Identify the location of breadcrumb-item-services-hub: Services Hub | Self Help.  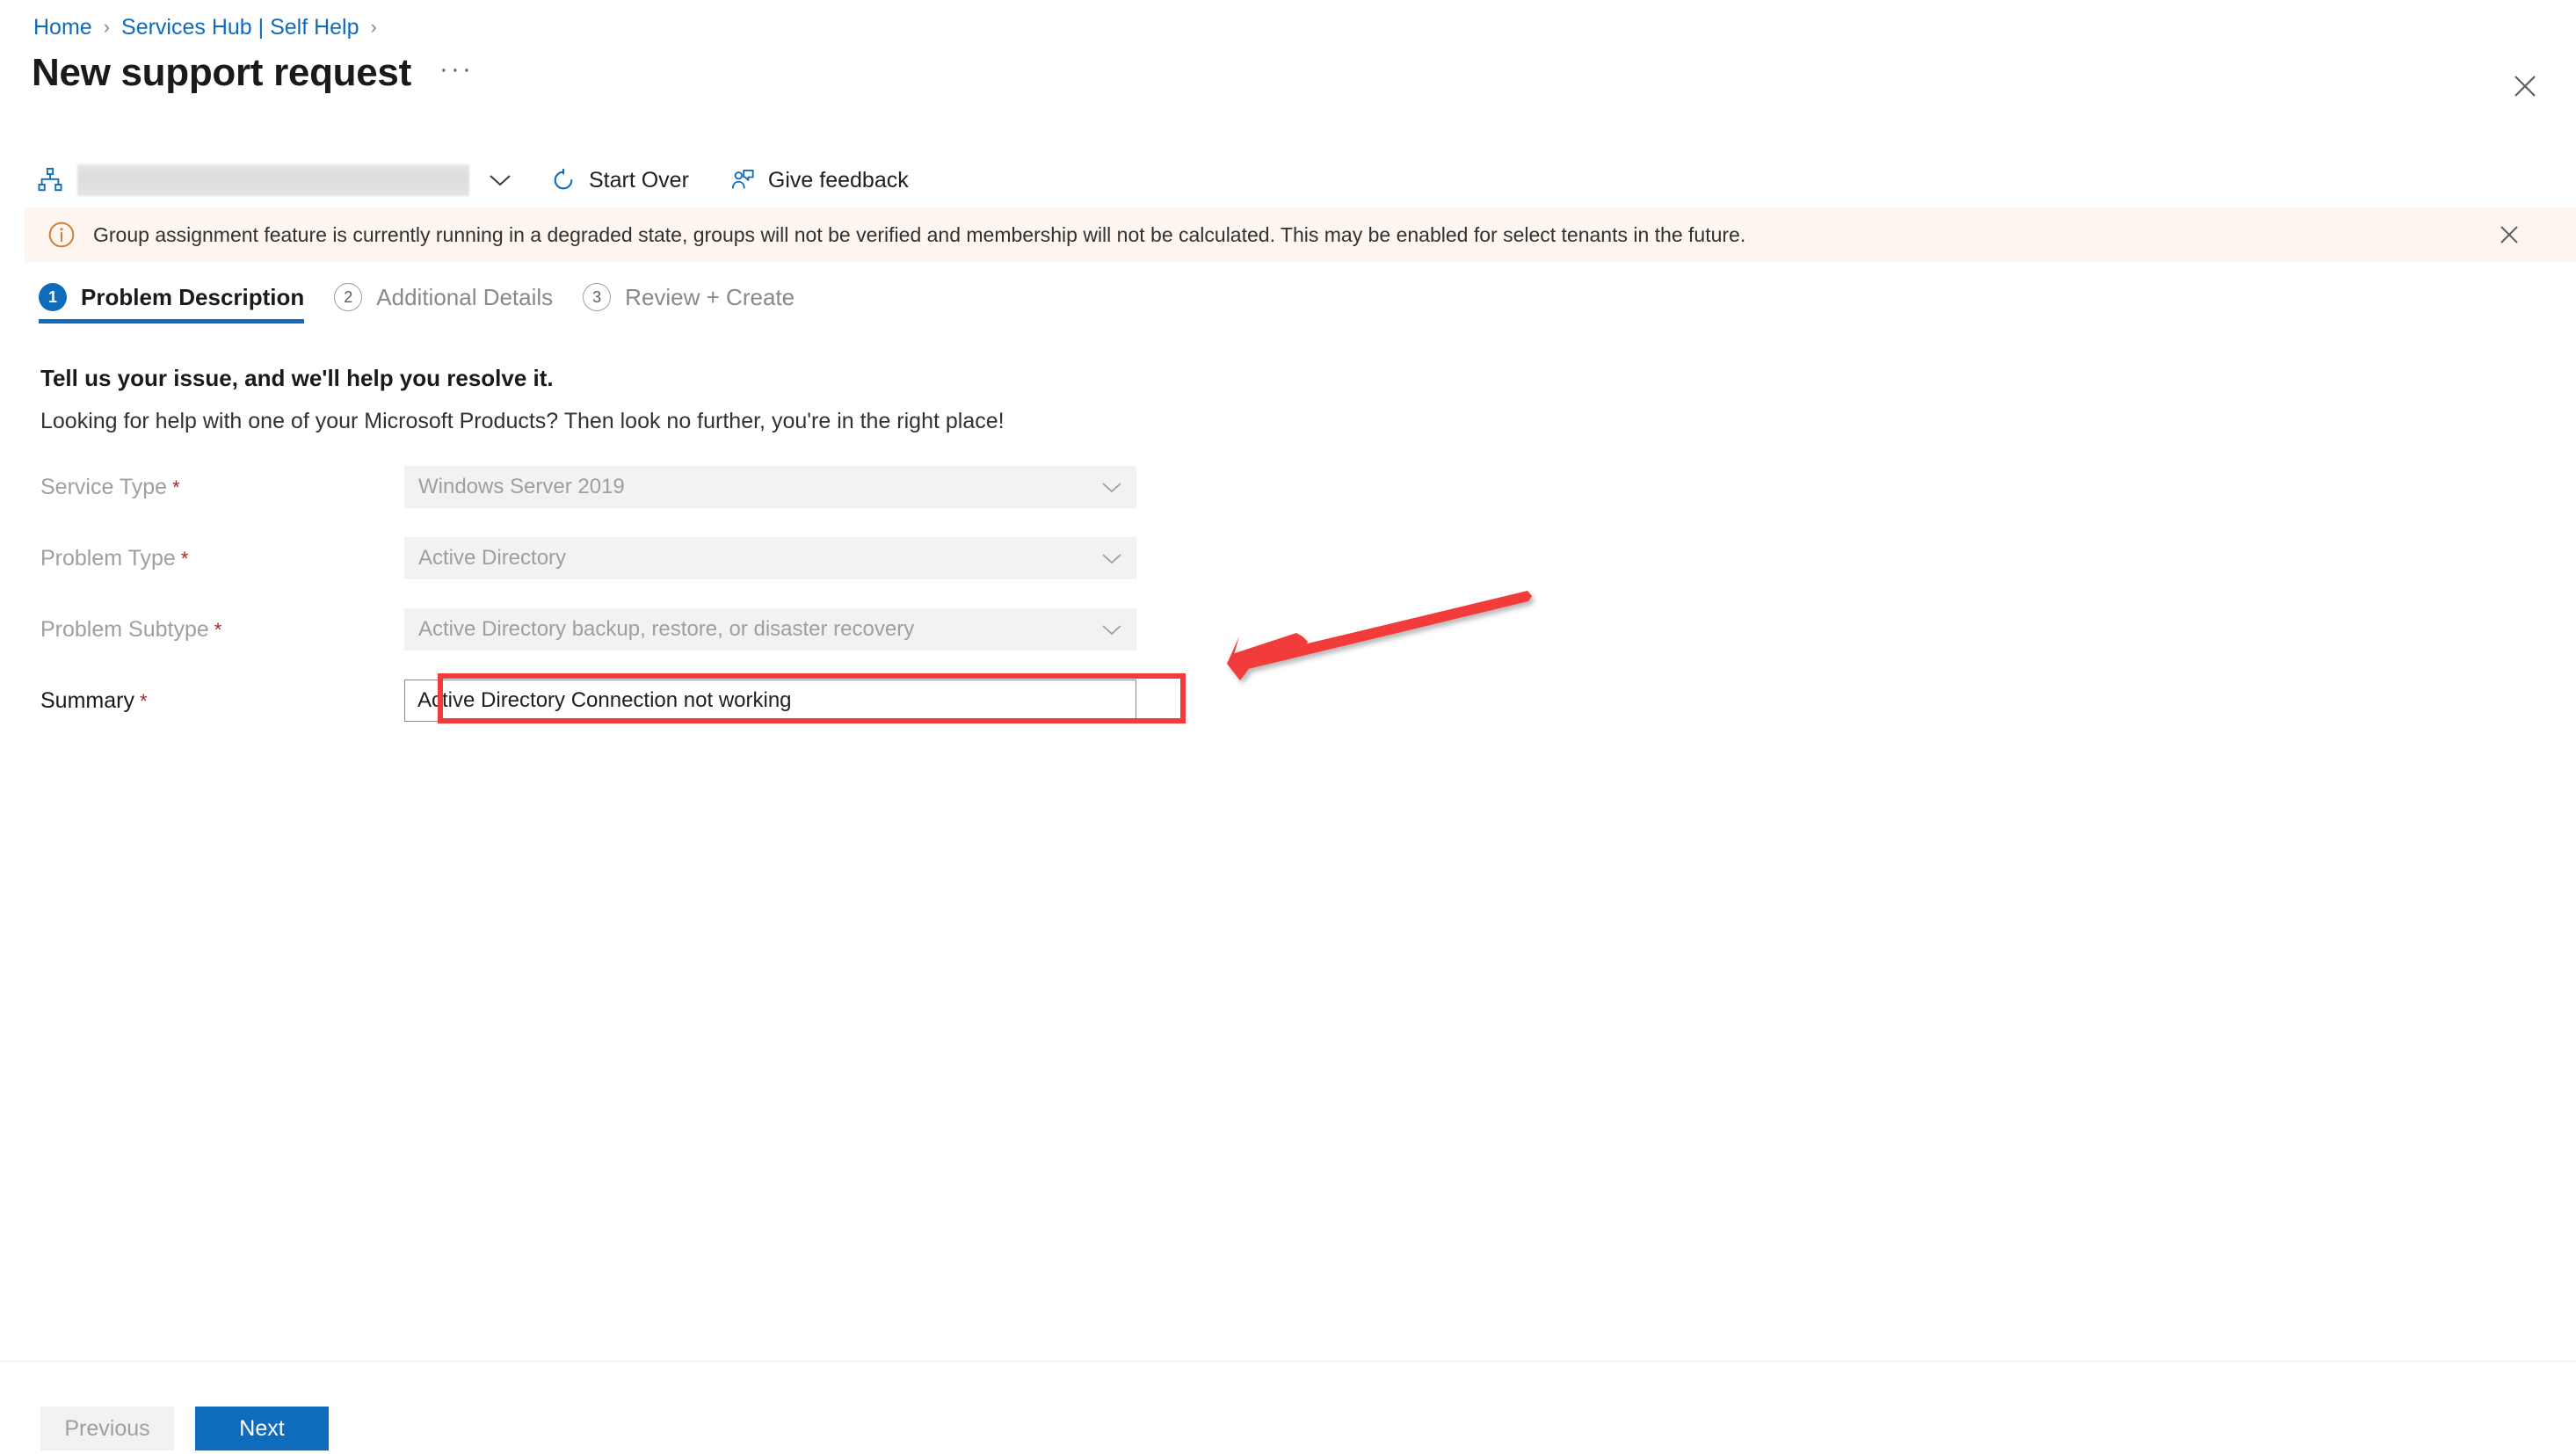
(240, 27).